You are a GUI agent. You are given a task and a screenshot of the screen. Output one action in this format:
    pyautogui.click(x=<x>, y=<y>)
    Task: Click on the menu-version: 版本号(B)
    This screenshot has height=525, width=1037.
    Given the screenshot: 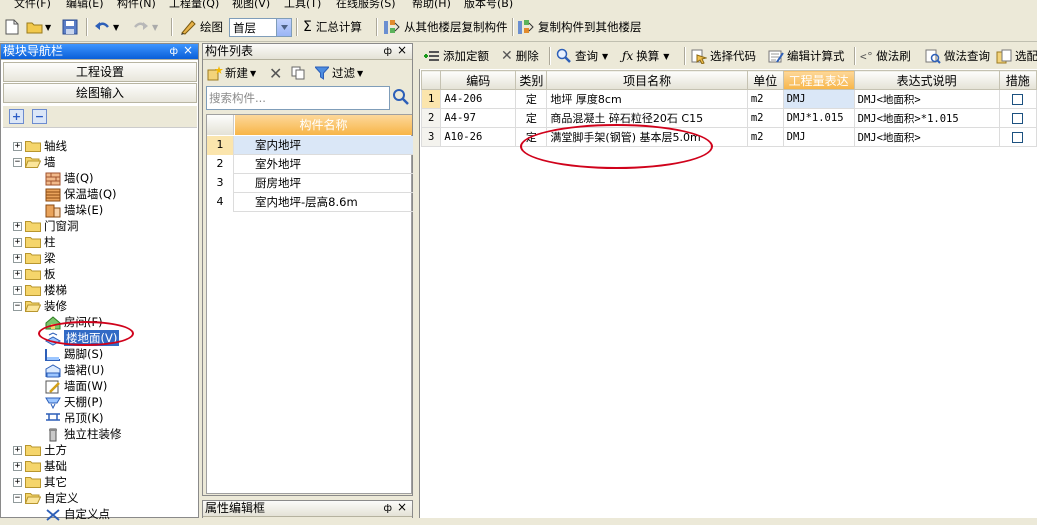 What is the action you would take?
    pyautogui.click(x=488, y=5)
    